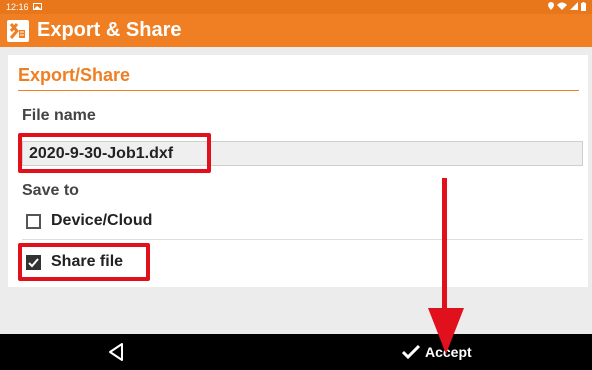 The width and height of the screenshot is (592, 370). Describe the element at coordinates (296, 352) in the screenshot. I see `nav-bar: Accept` at that location.